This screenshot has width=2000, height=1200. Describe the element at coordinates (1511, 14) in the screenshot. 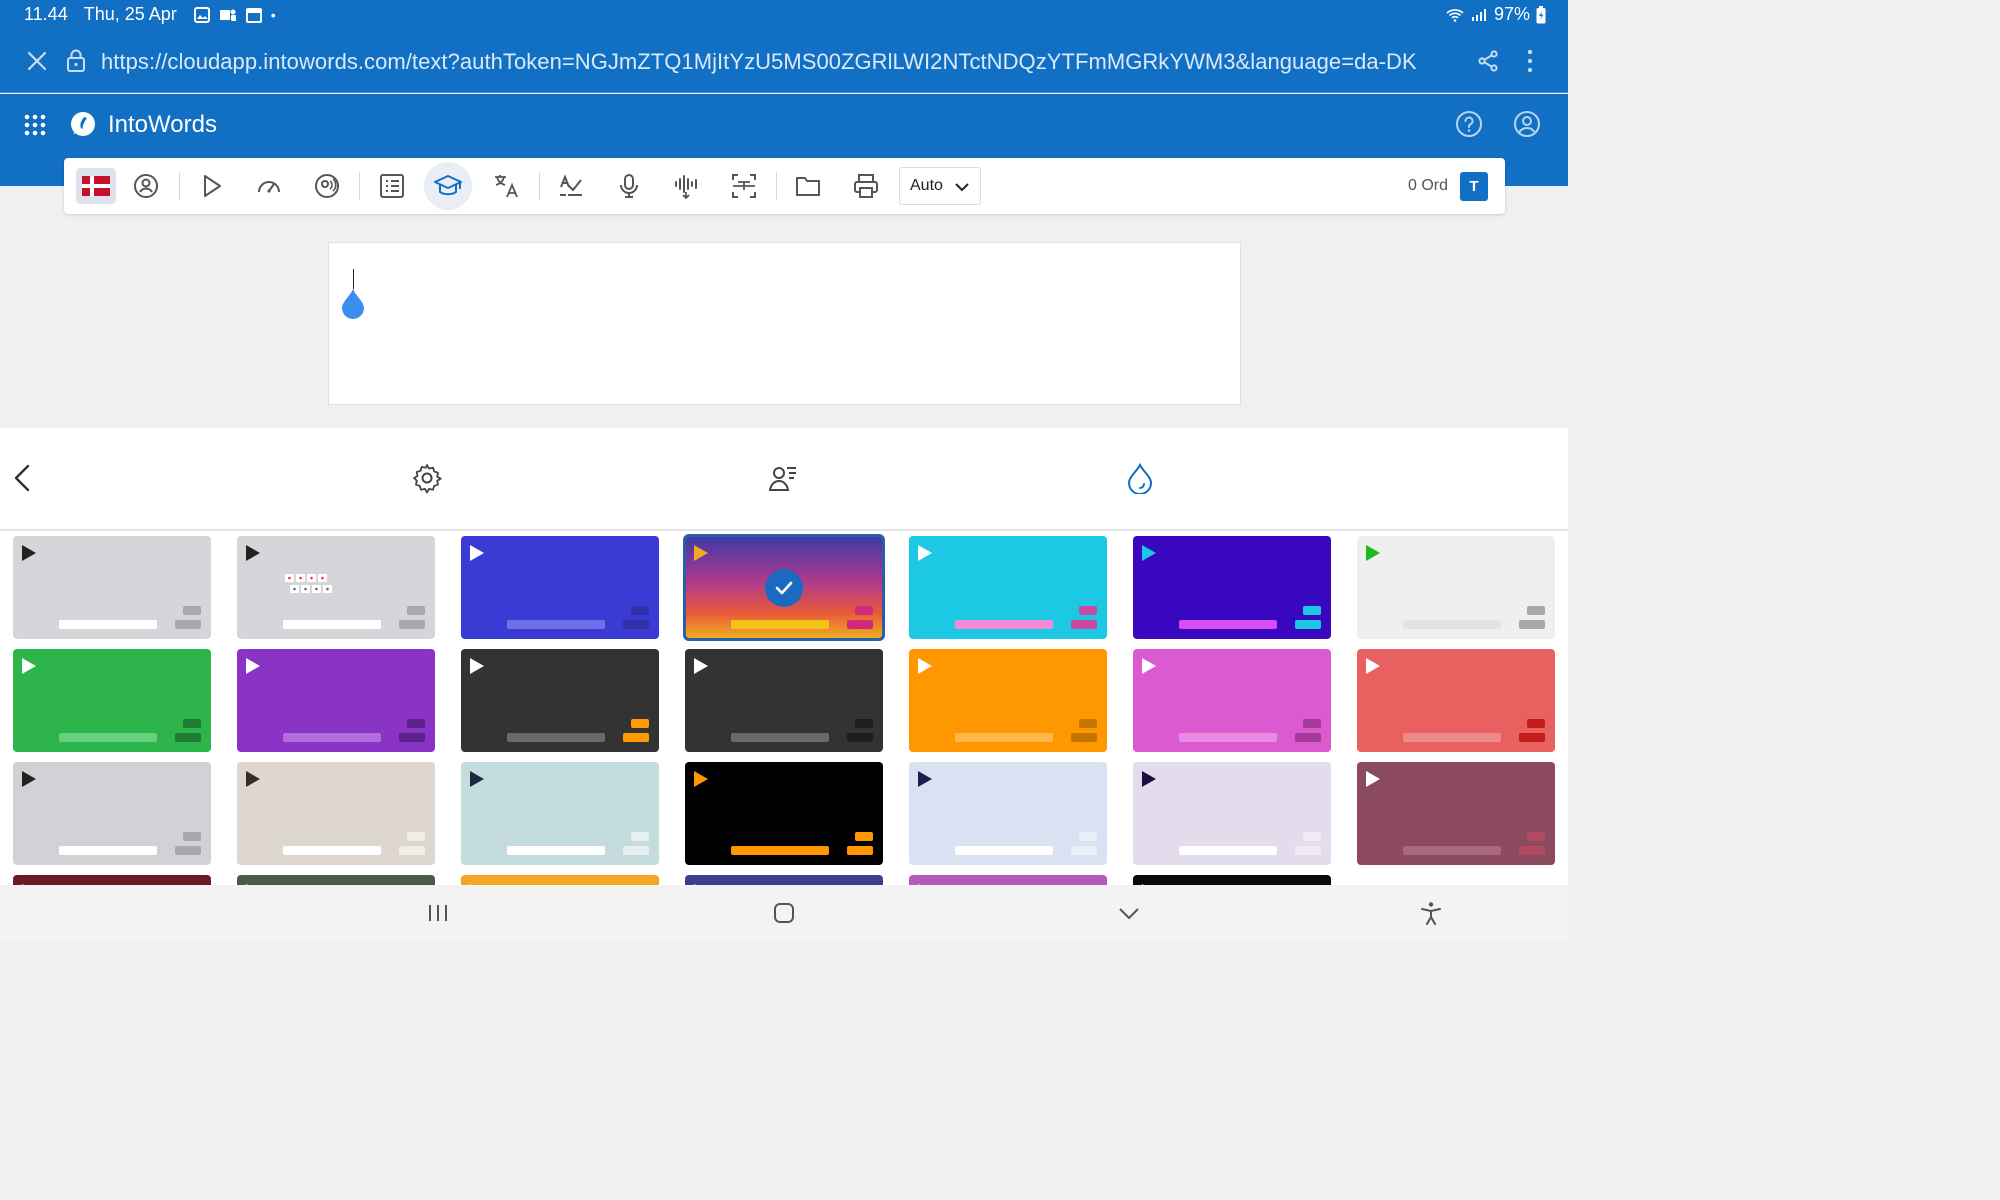

I see `battery-percent: 97%` at that location.